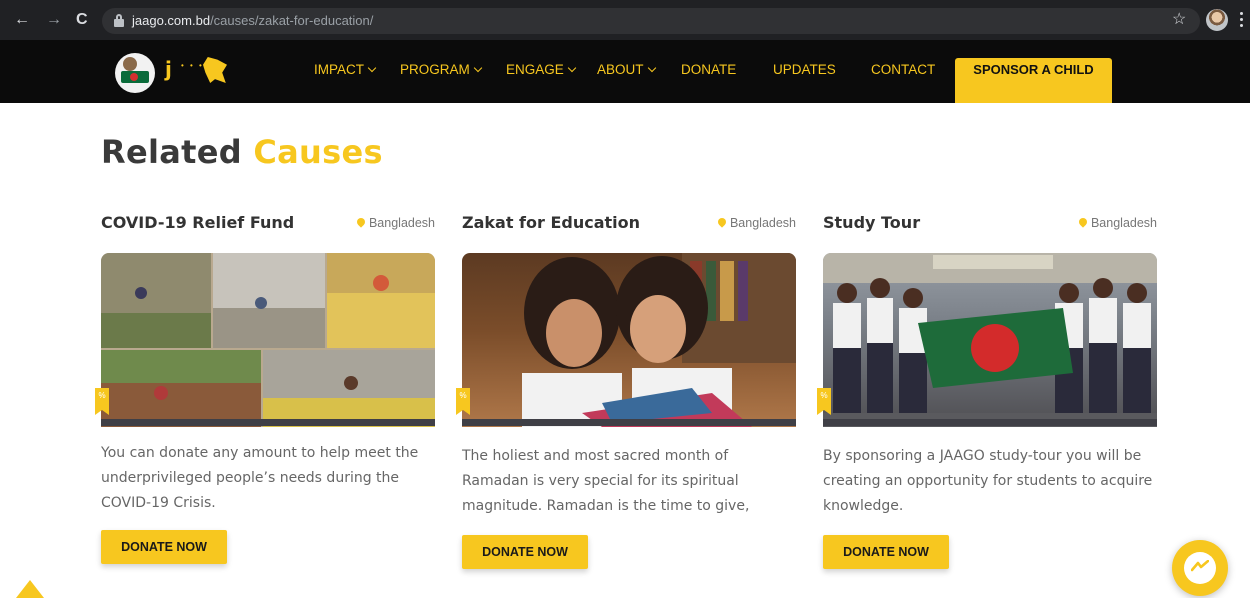 The width and height of the screenshot is (1250, 598). I want to click on nav-item-about: ABOUT, so click(626, 70).